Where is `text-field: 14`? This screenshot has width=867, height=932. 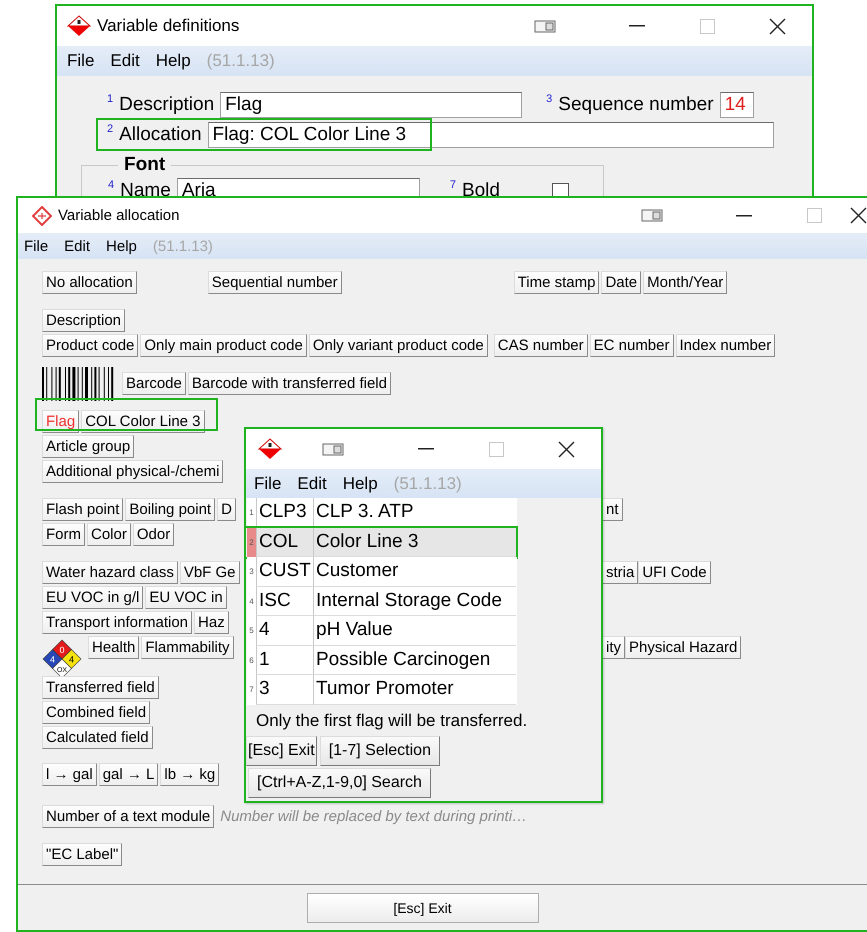 text-field: 14 is located at coordinates (737, 105).